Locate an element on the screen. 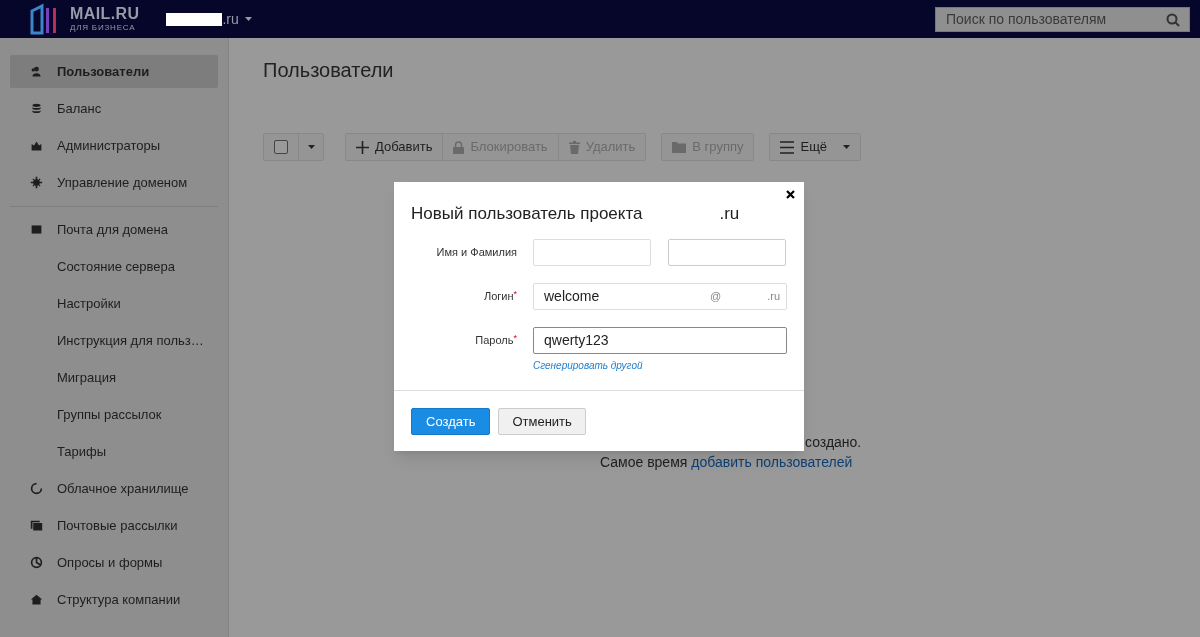  house-icon is located at coordinates (36, 599).